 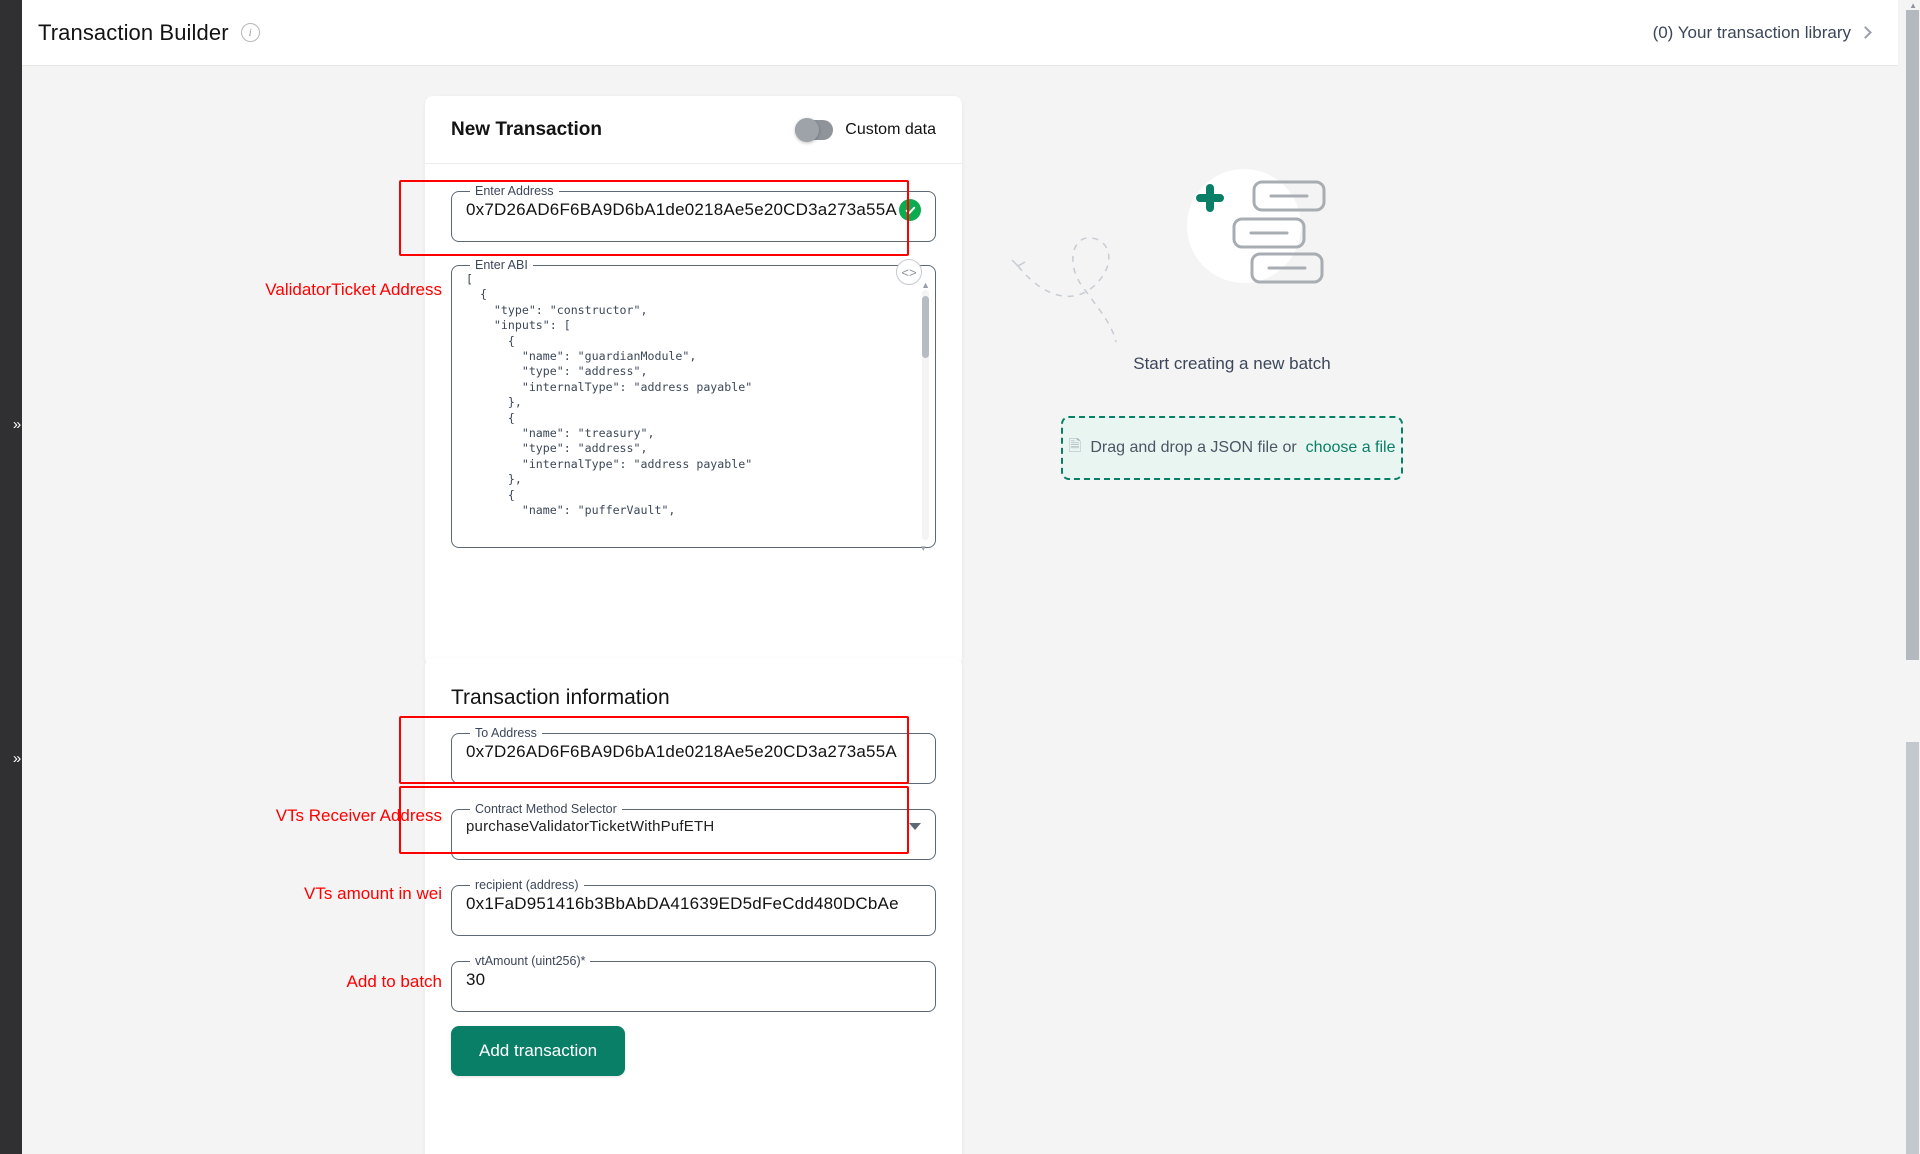 What do you see at coordinates (530, 961) in the screenshot?
I see `vt-amount-legend: vtAmount (uint256)*` at bounding box center [530, 961].